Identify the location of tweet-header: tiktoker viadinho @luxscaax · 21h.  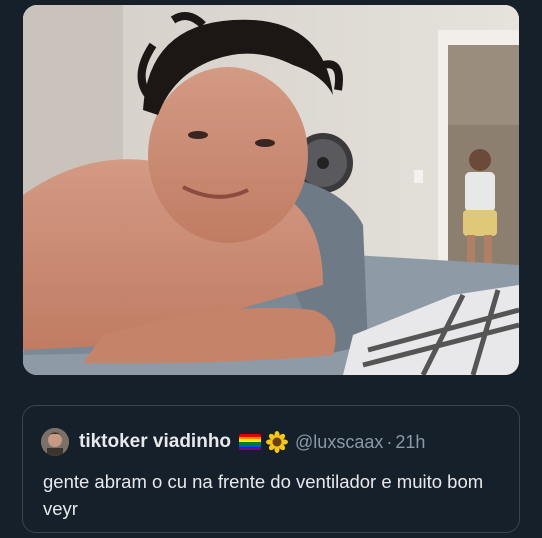
(233, 442).